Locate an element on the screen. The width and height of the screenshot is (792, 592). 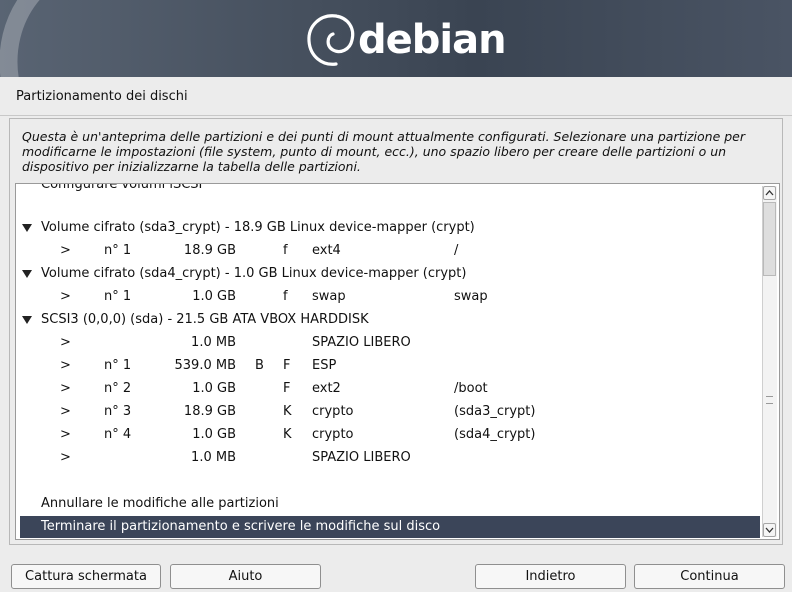
chevron-down-icon is located at coordinates (769, 530).